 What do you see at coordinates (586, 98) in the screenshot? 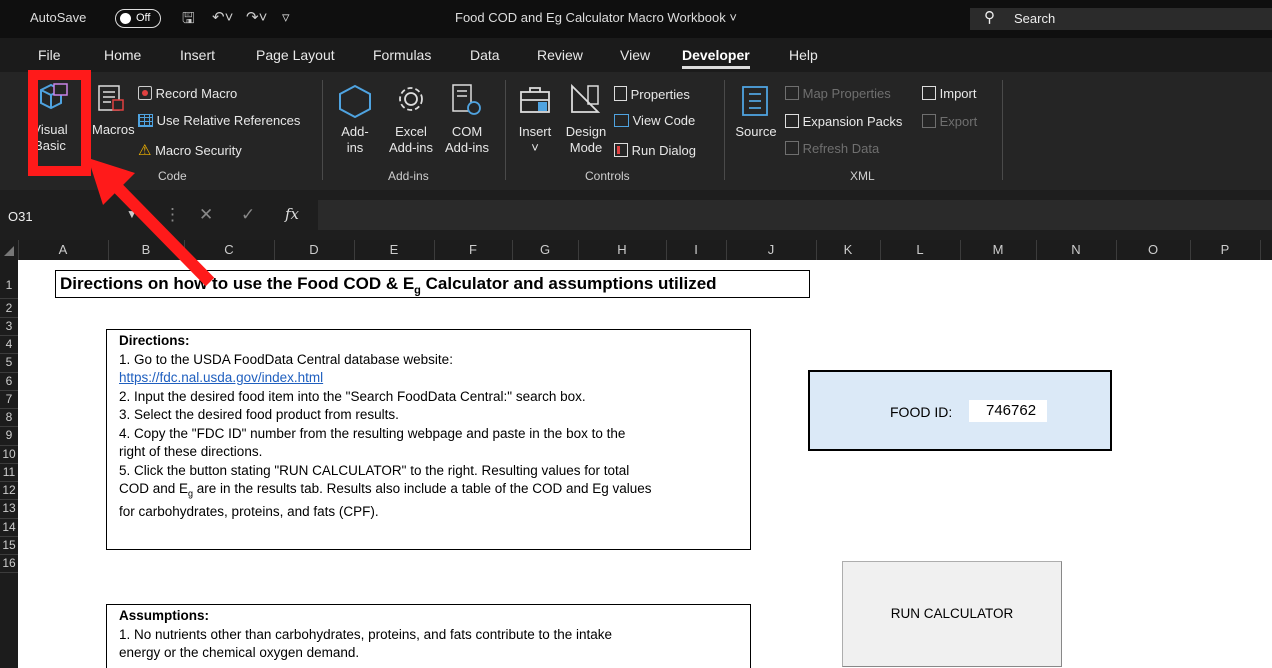
I see `design-mode-icon` at bounding box center [586, 98].